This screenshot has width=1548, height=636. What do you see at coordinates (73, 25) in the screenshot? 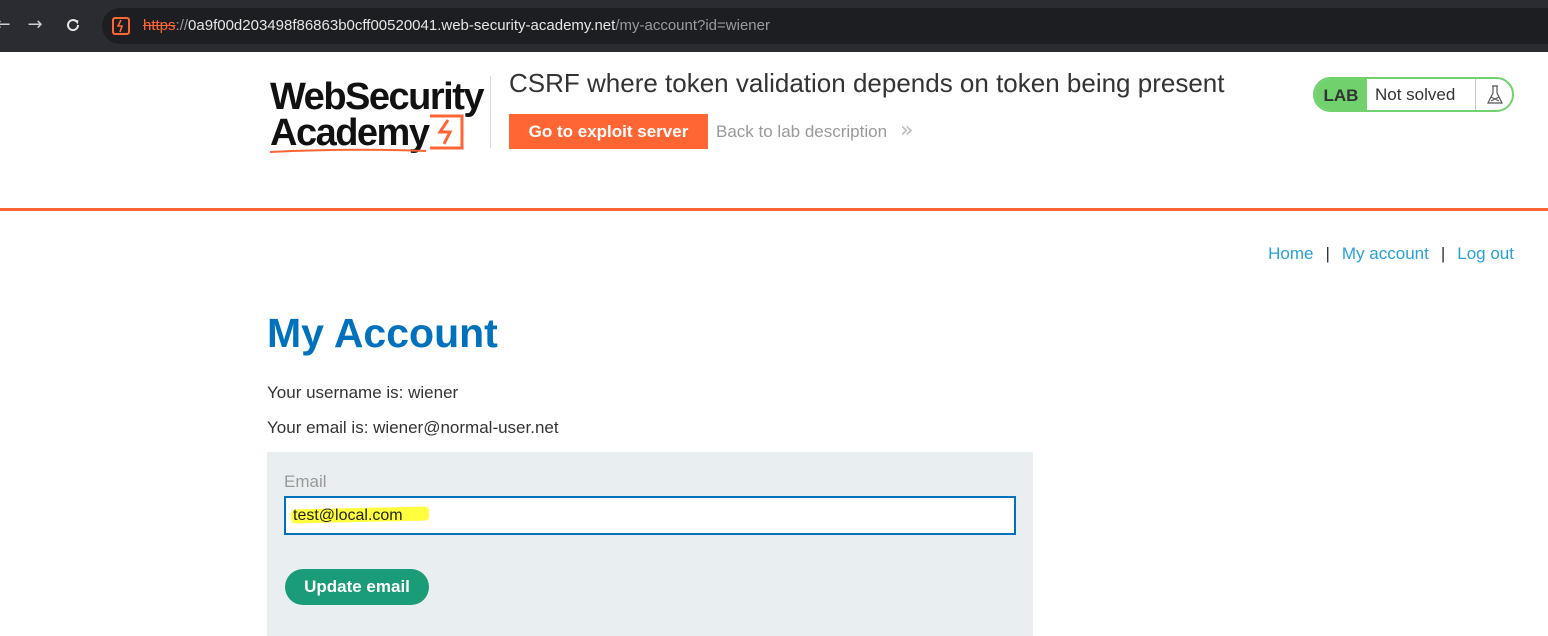
I see `reload-icon` at bounding box center [73, 25].